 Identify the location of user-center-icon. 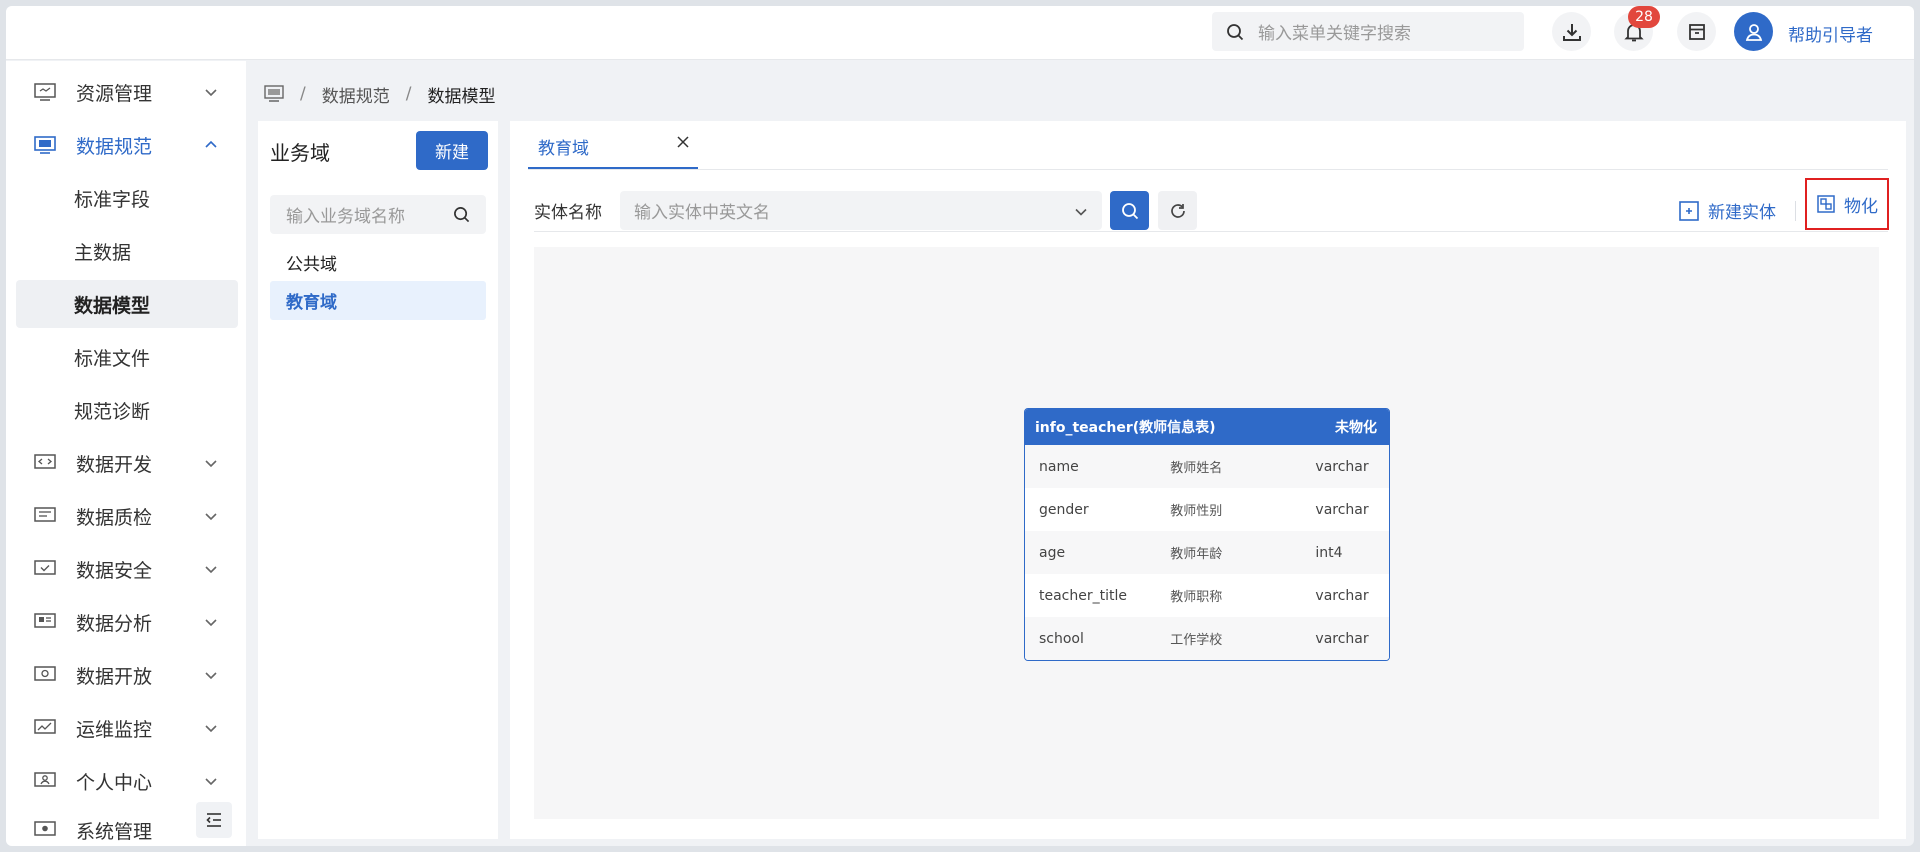
(45, 779).